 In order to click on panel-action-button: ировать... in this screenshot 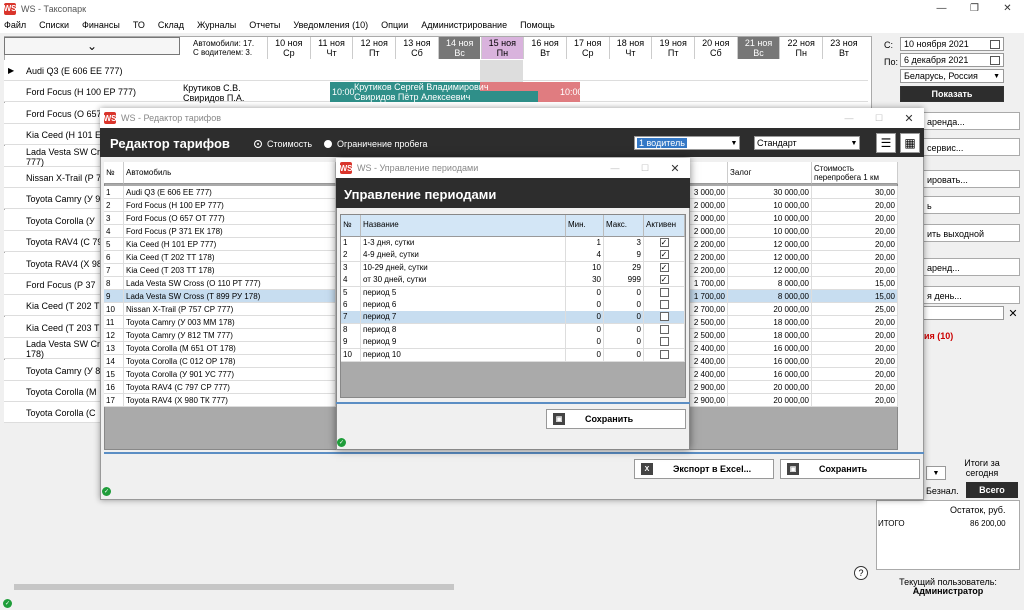, I will do `click(966, 179)`.